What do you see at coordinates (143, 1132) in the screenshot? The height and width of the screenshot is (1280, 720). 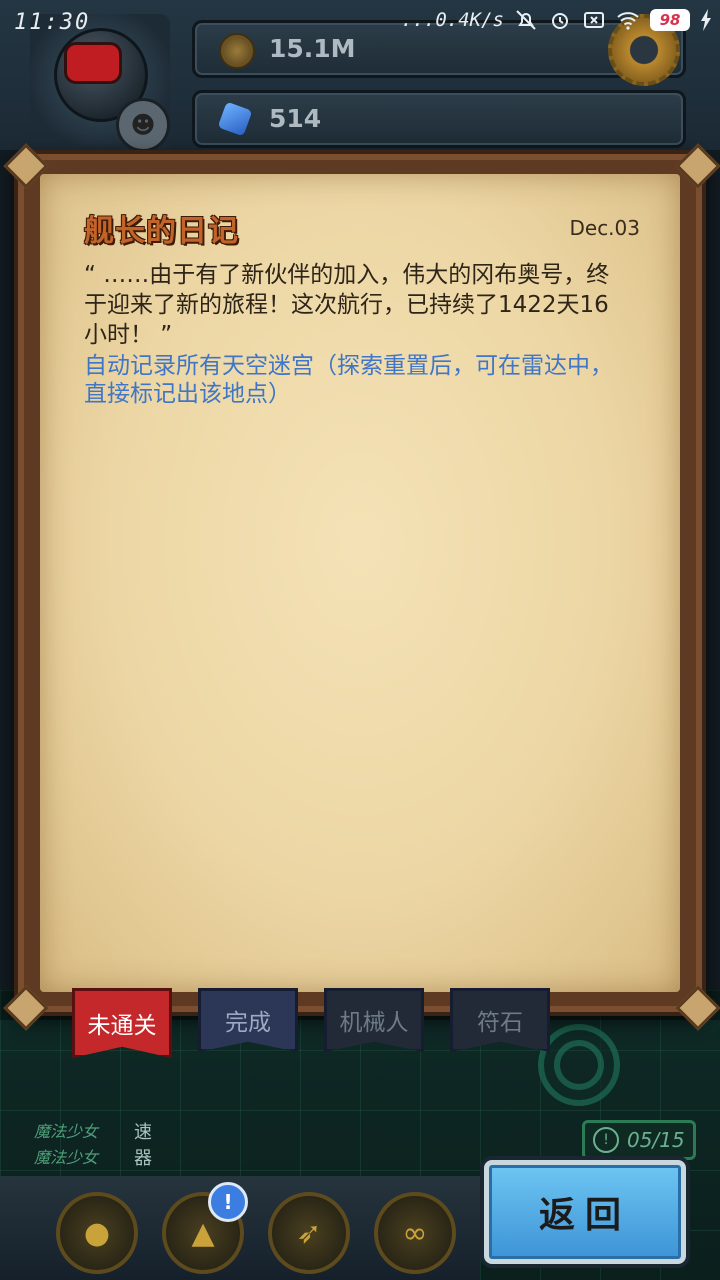 I see `side-label: 速` at bounding box center [143, 1132].